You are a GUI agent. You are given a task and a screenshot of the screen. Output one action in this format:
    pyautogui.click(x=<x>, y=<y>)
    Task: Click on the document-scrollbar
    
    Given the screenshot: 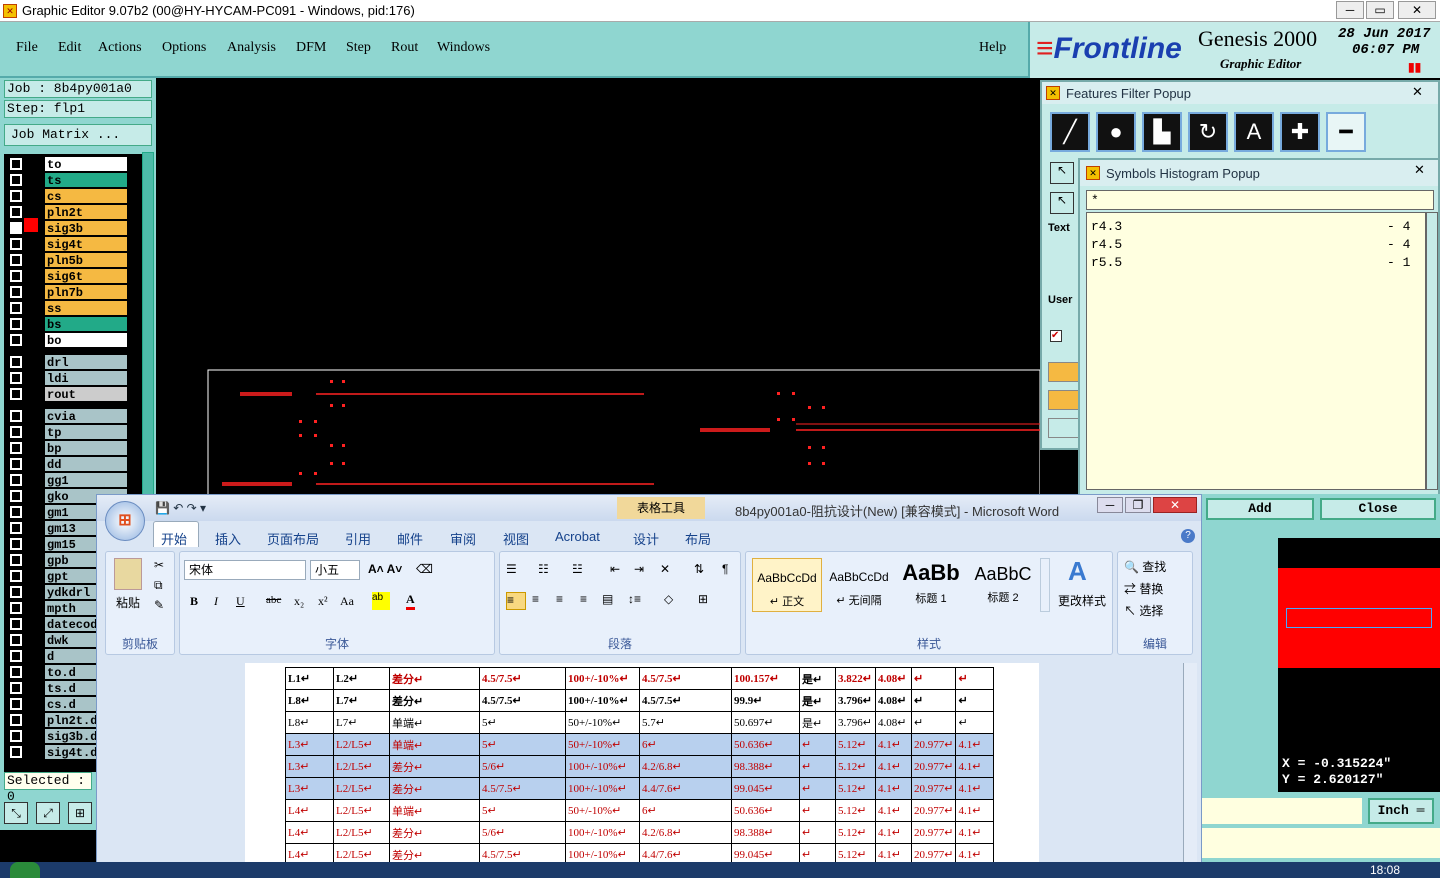 What is the action you would take?
    pyautogui.click(x=1190, y=763)
    